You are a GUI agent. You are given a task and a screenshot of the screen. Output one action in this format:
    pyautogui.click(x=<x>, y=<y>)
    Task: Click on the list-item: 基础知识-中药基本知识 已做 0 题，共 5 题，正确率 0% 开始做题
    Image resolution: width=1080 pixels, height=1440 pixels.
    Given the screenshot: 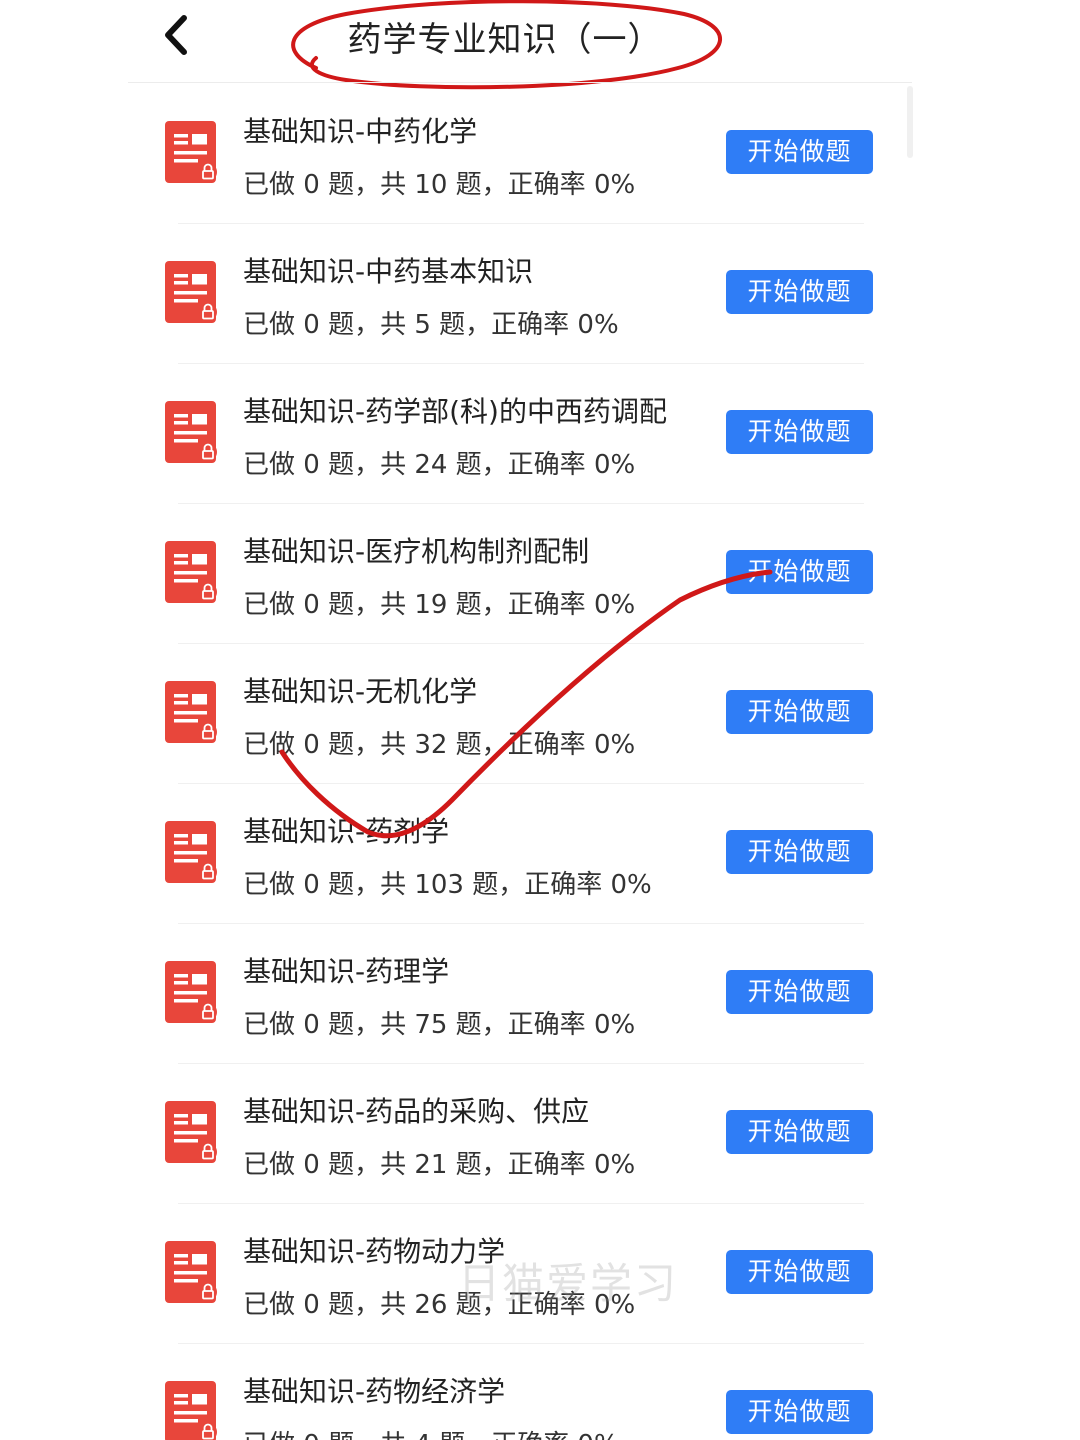 What is the action you would take?
    pyautogui.click(x=540, y=294)
    